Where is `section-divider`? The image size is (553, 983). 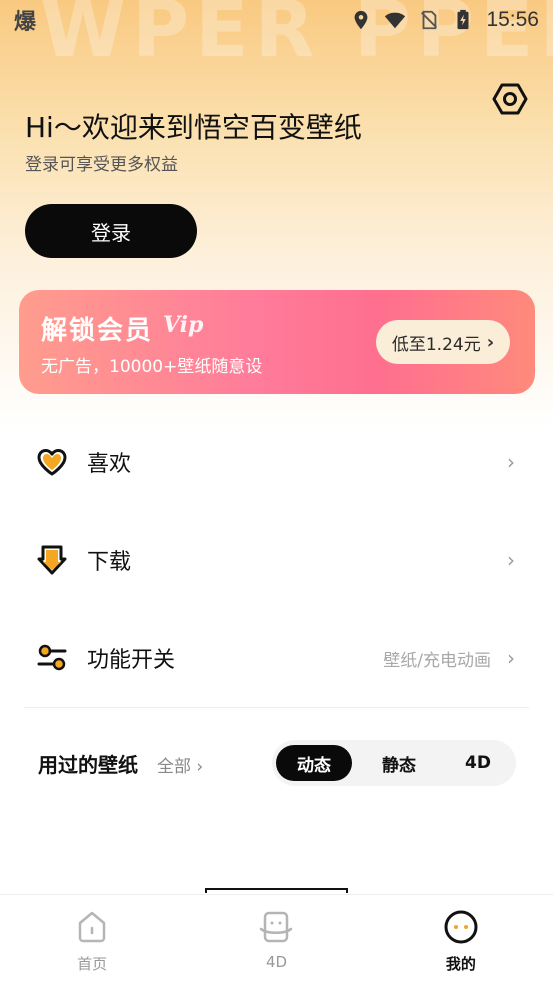 section-divider is located at coordinates (276, 707).